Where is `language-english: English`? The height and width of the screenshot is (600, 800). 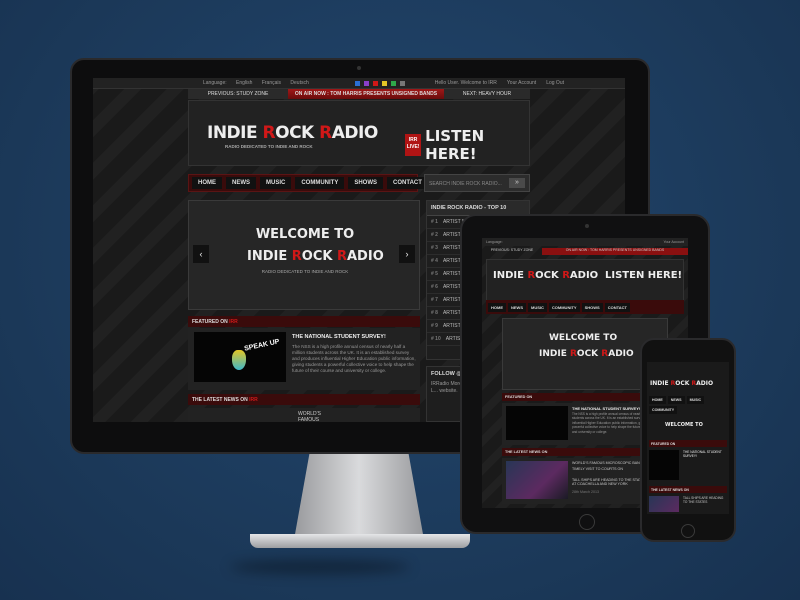
language-english: English is located at coordinates (244, 83).